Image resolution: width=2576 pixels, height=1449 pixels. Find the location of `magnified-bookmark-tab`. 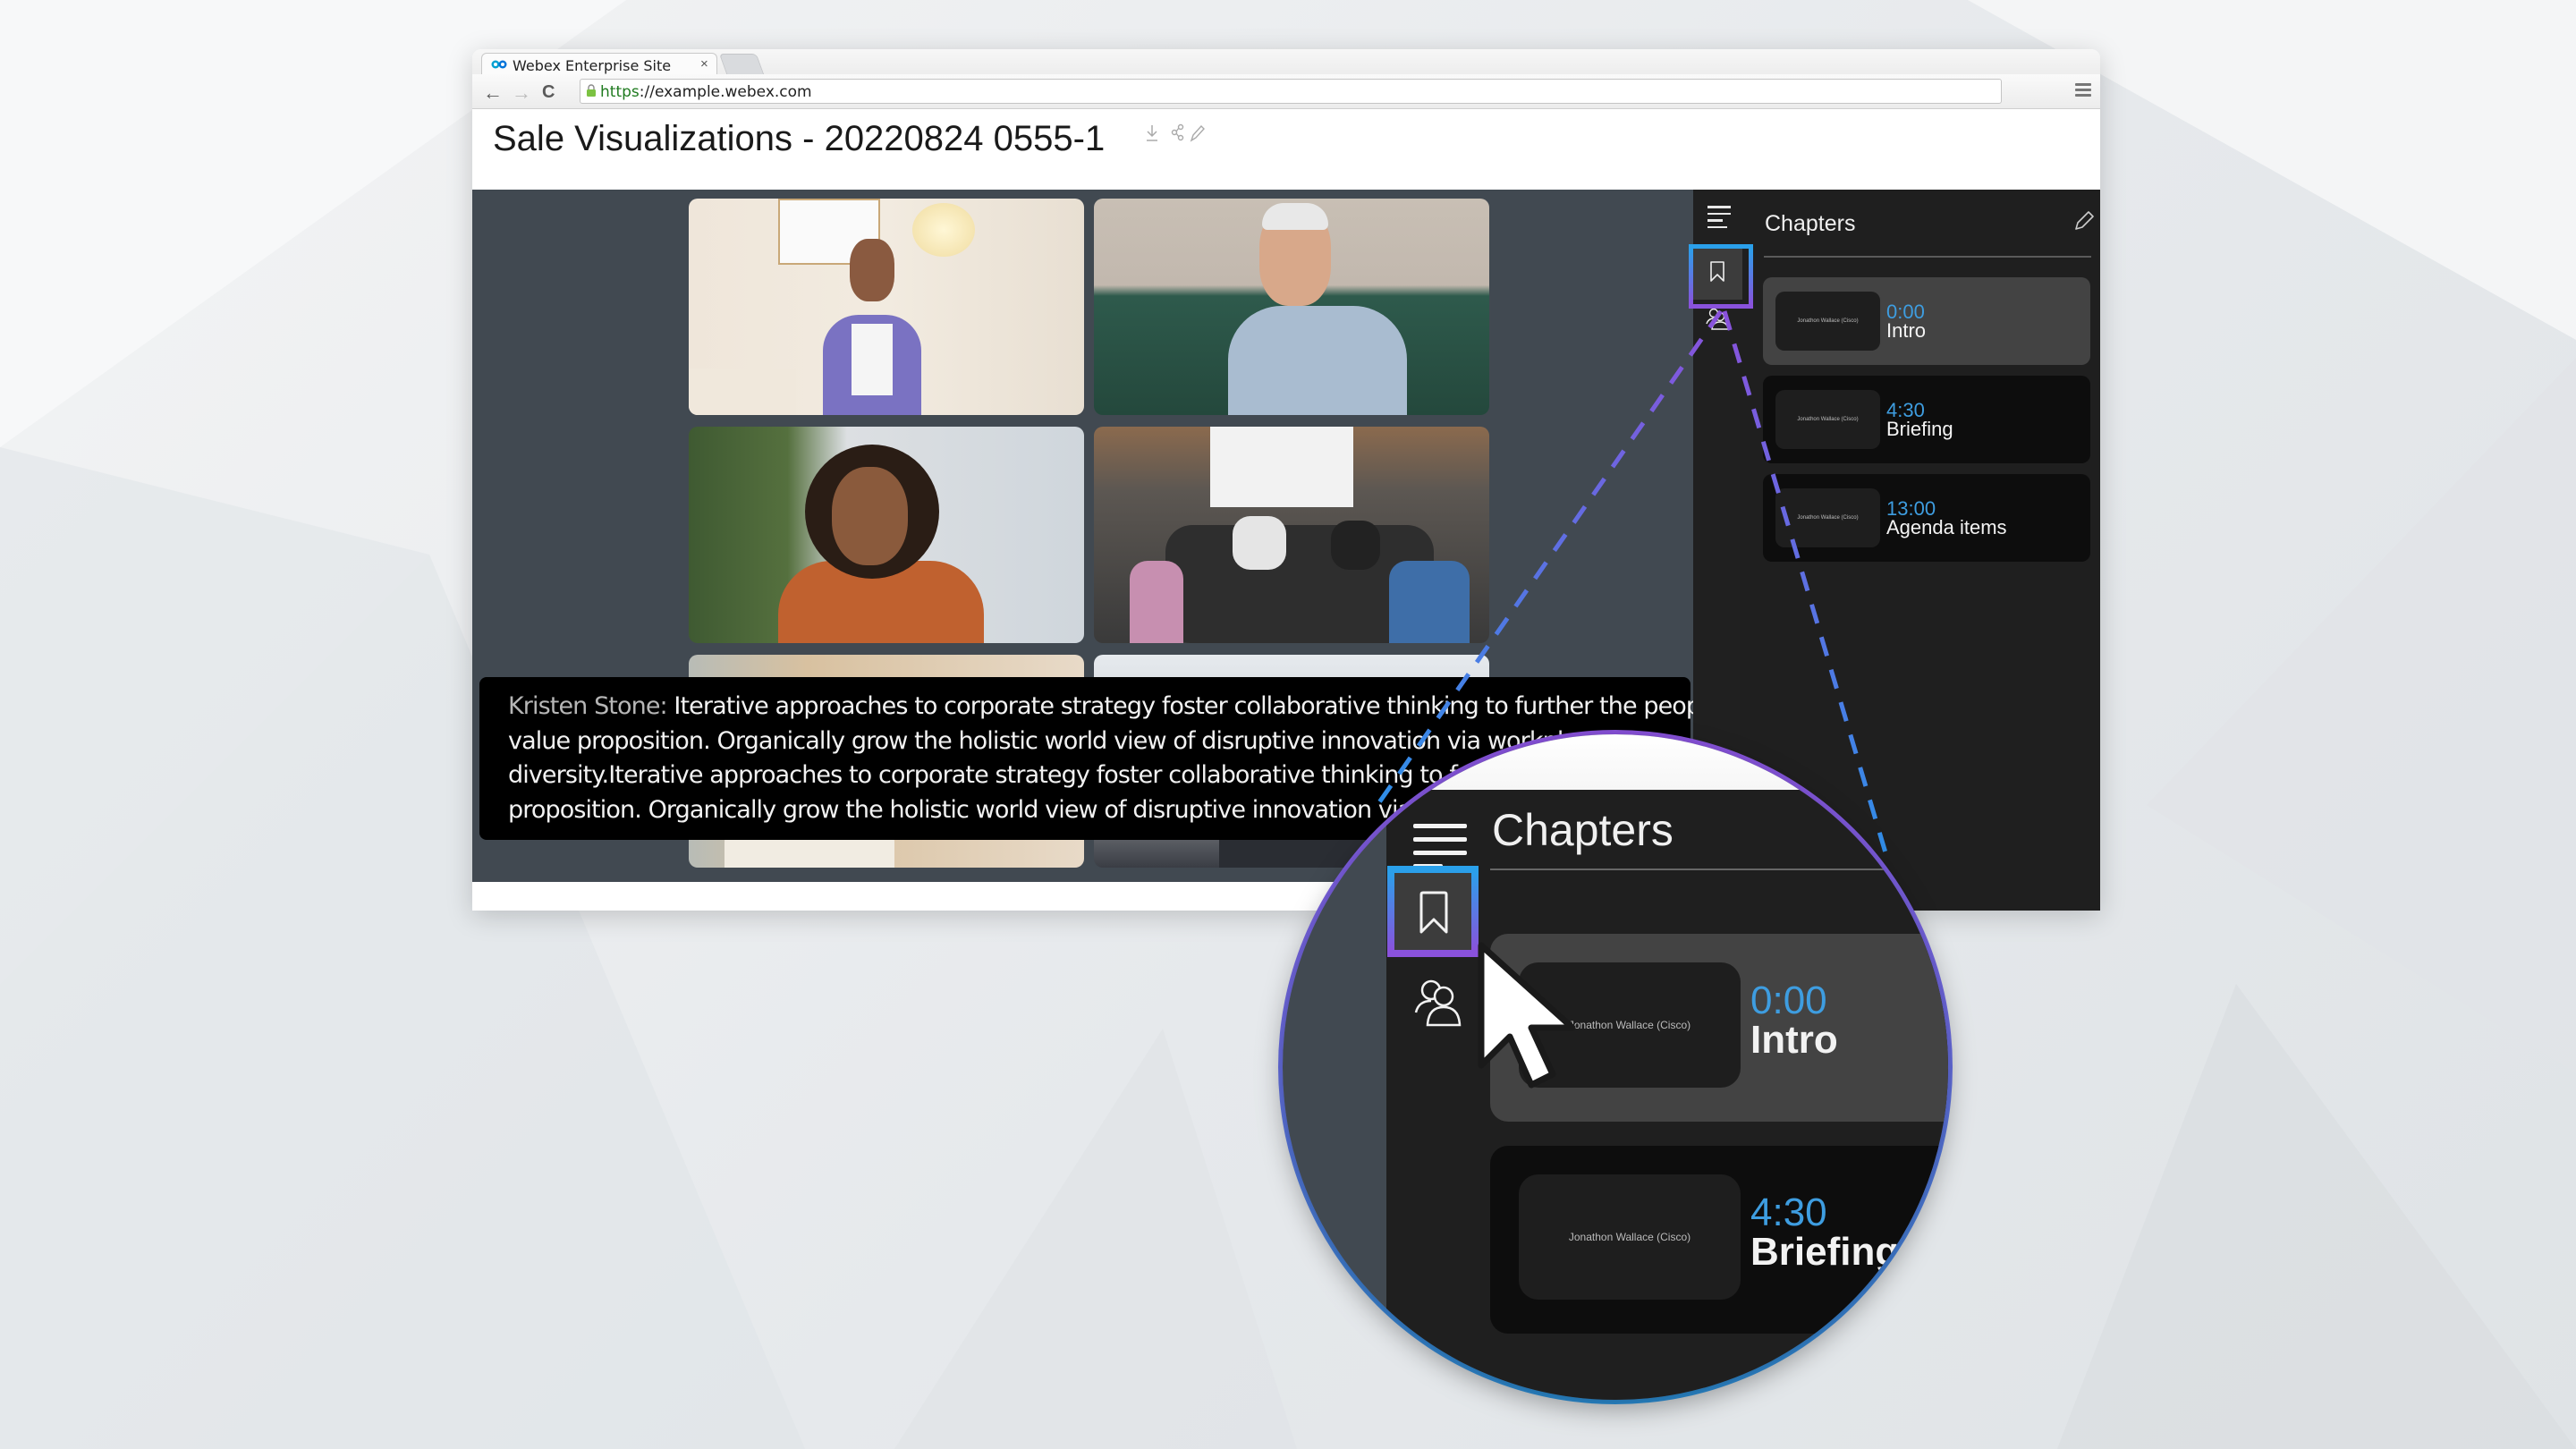

magnified-bookmark-tab is located at coordinates (1433, 911).